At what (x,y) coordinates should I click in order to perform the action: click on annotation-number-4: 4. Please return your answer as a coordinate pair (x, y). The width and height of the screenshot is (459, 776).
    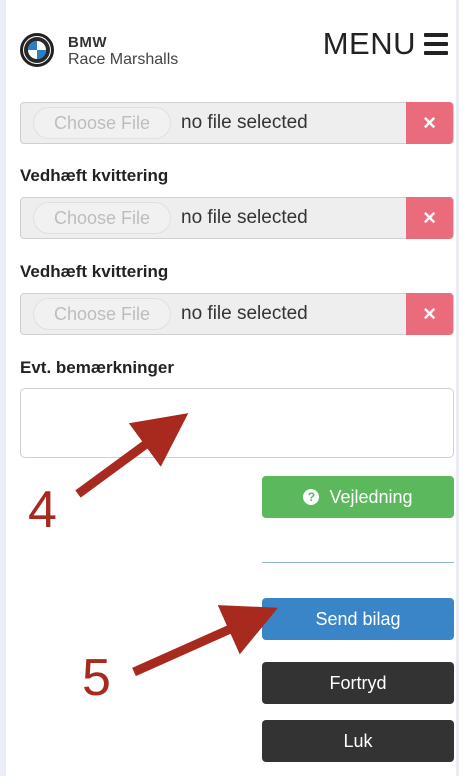
    Looking at the image, I should click on (42, 510).